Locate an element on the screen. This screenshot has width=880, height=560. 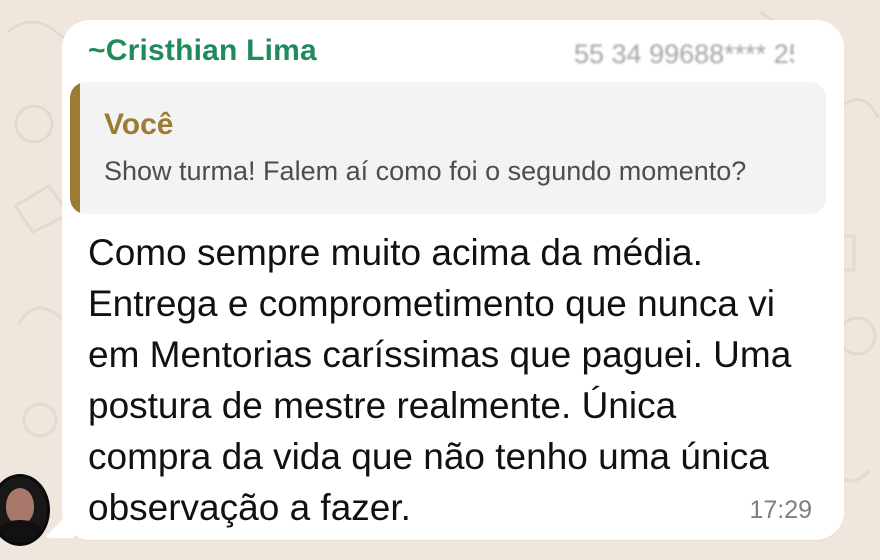
quoted-author: Você is located at coordinates (139, 124).